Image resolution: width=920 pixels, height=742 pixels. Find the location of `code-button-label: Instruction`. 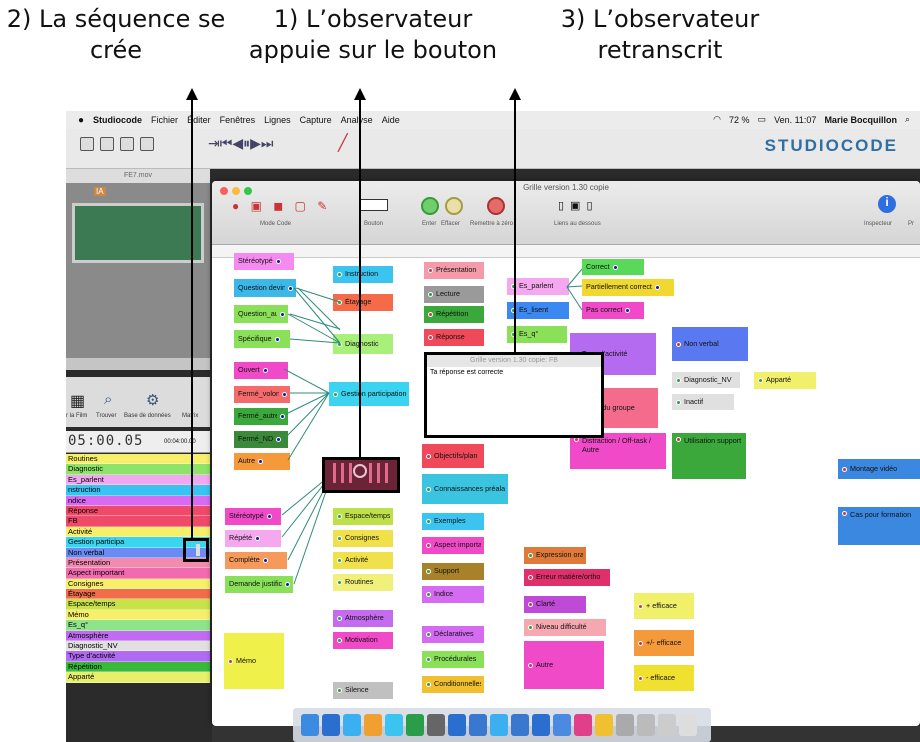

code-button-label: Instruction is located at coordinates (362, 274).